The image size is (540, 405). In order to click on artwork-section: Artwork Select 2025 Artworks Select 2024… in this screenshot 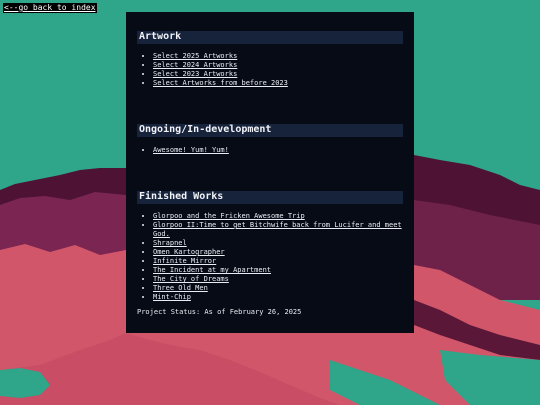, I will do `click(270, 59)`.